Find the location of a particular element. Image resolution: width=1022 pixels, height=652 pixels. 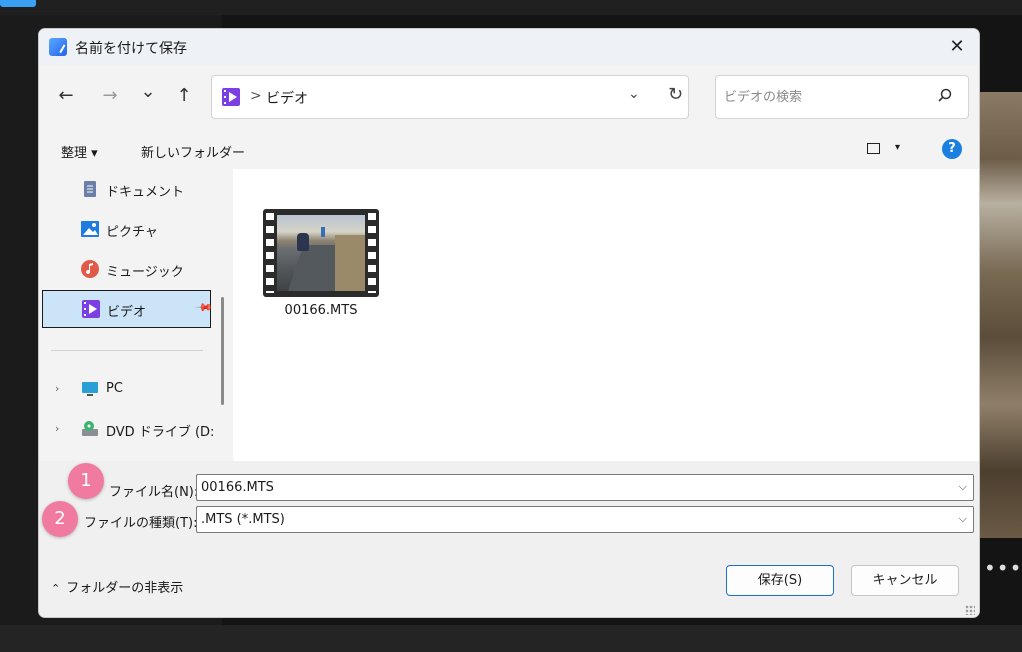

filename-input: 00166.MTS is located at coordinates (237, 487).